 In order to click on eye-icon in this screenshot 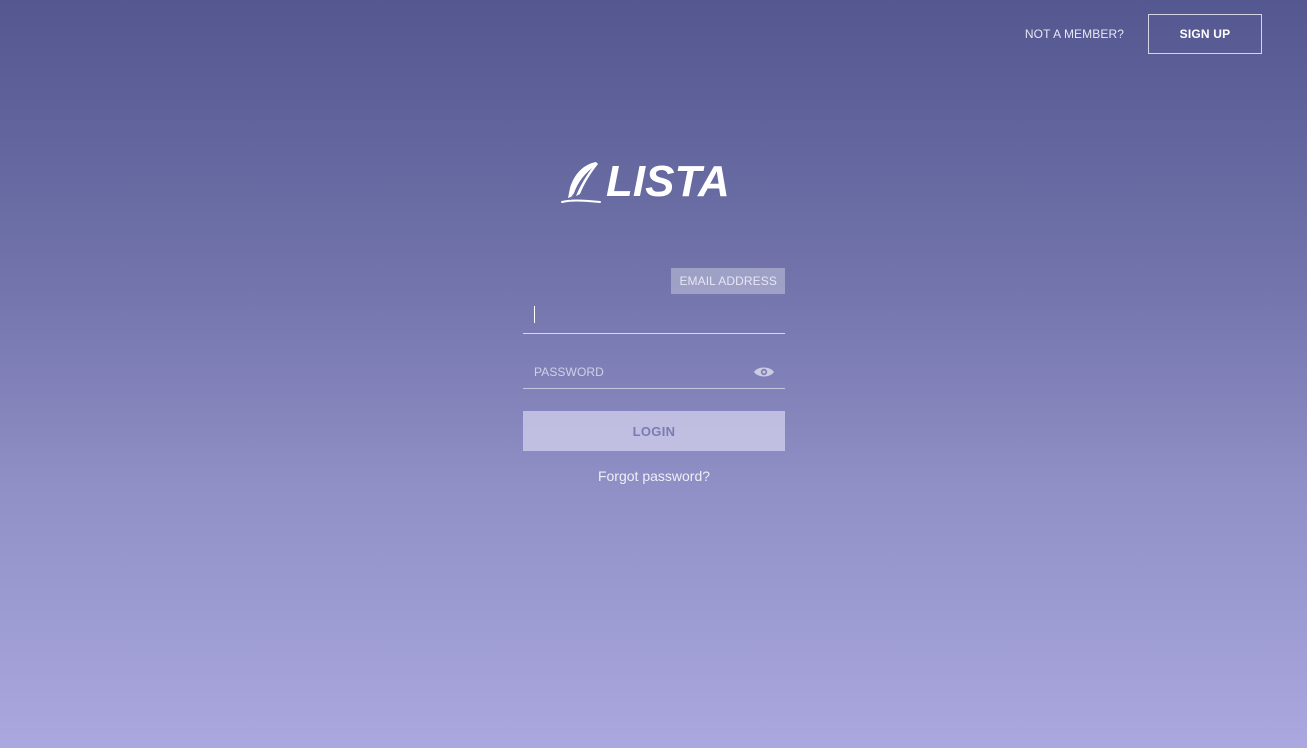, I will do `click(764, 372)`.